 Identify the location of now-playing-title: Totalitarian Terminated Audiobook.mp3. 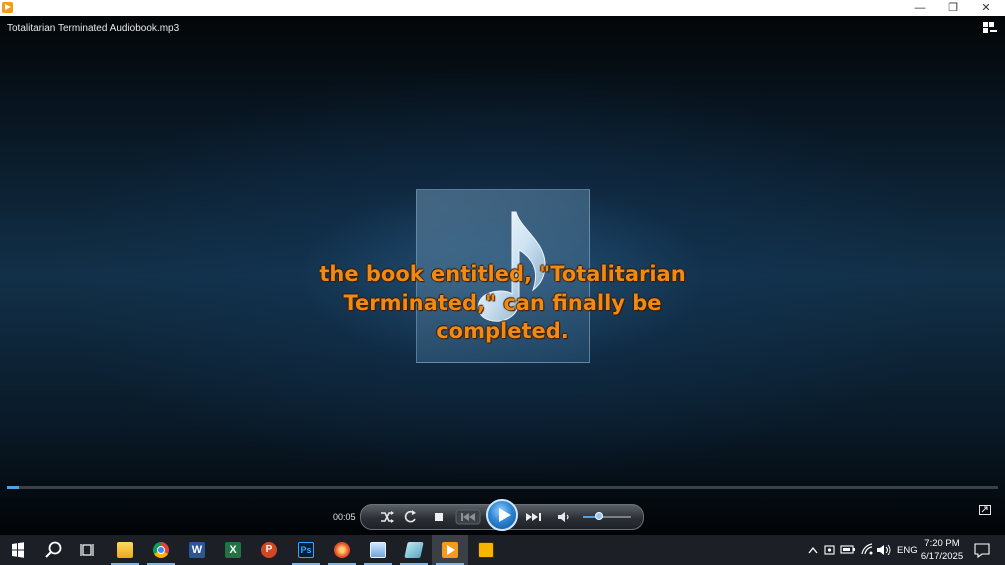
(93, 28).